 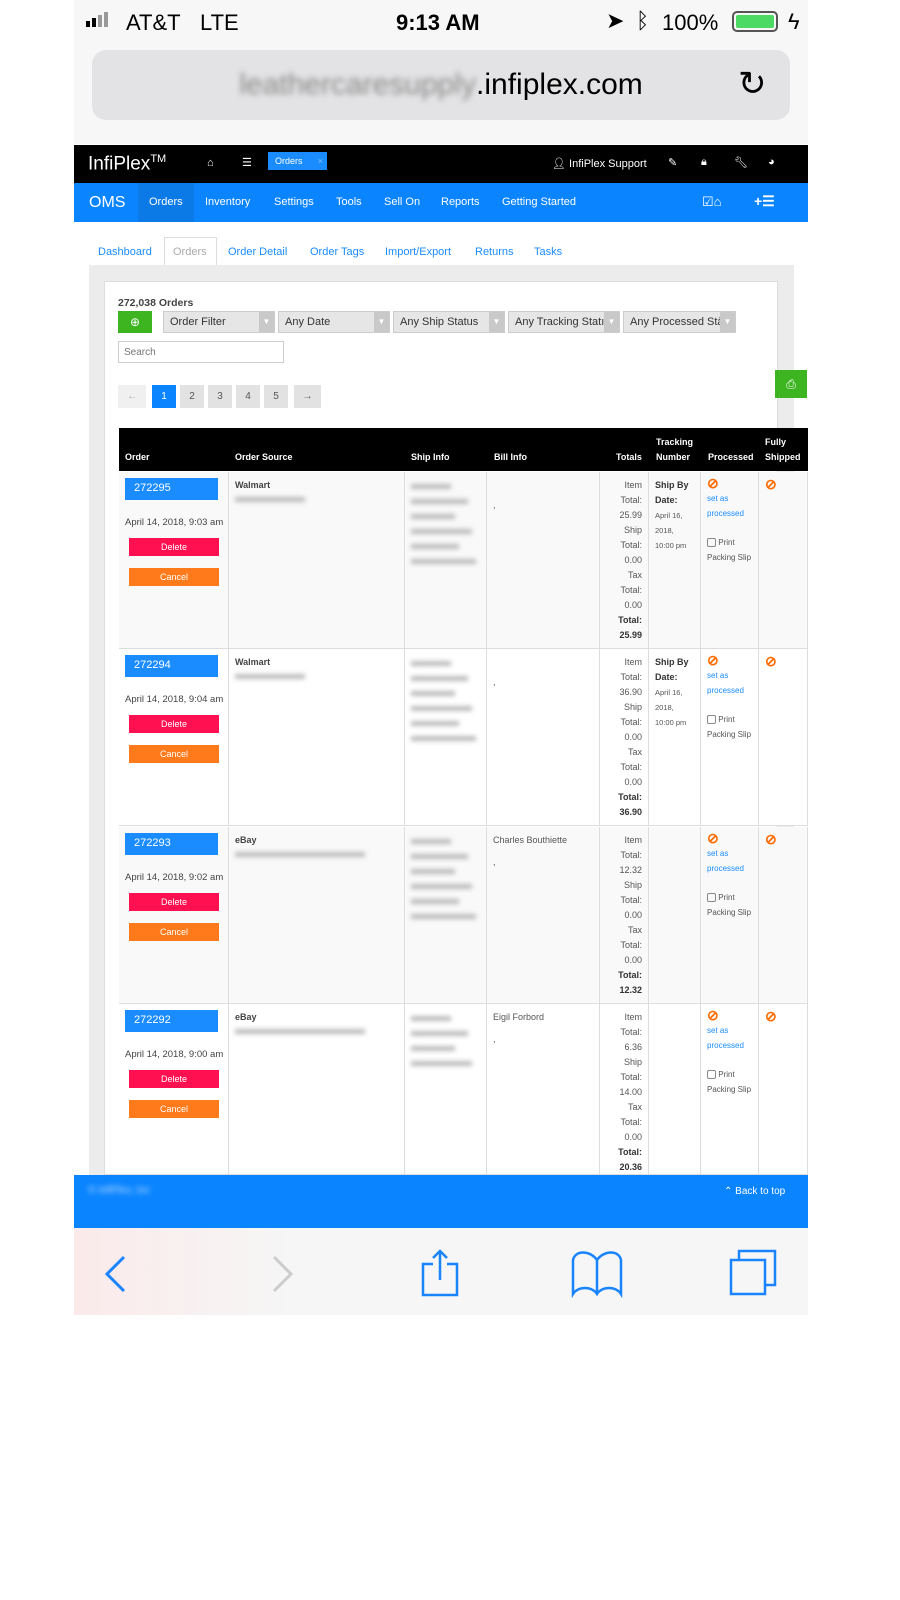 What do you see at coordinates (127, 164) in the screenshot?
I see `brand-logo: InfiPlexTM` at bounding box center [127, 164].